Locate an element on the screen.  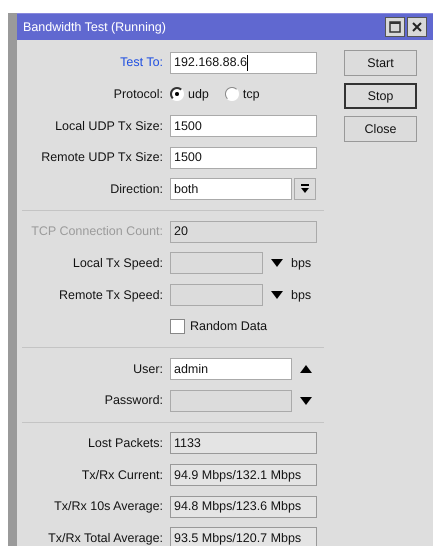
field-label: Lost Packets: is located at coordinates (125, 443).